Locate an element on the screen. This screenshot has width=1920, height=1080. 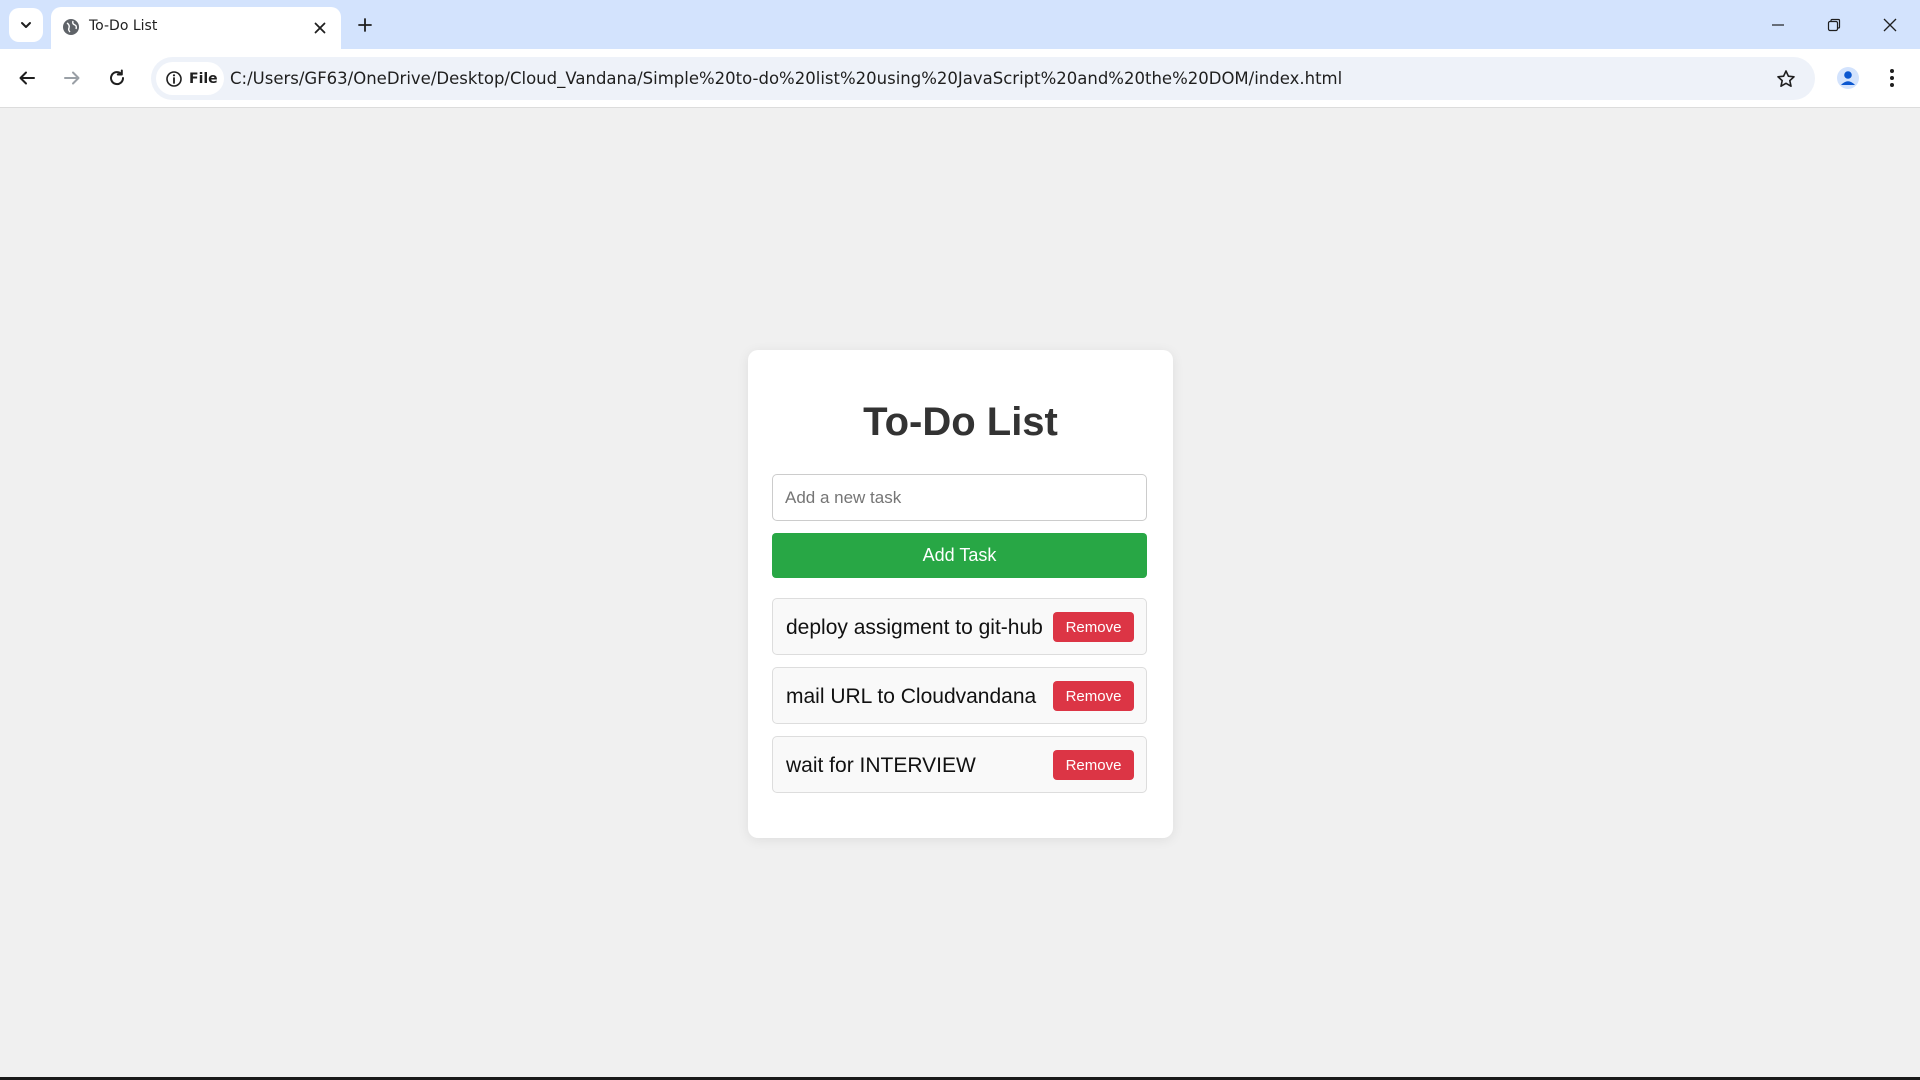
forward-button is located at coordinates (72, 78).